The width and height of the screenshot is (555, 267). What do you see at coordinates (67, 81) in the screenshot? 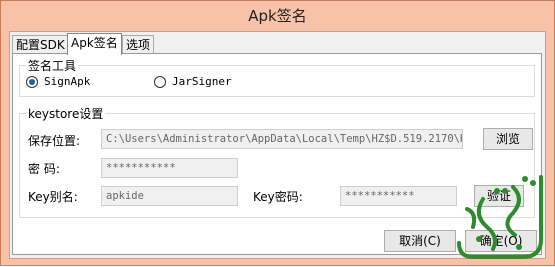
I see `radio-signapk-label: SignApk` at bounding box center [67, 81].